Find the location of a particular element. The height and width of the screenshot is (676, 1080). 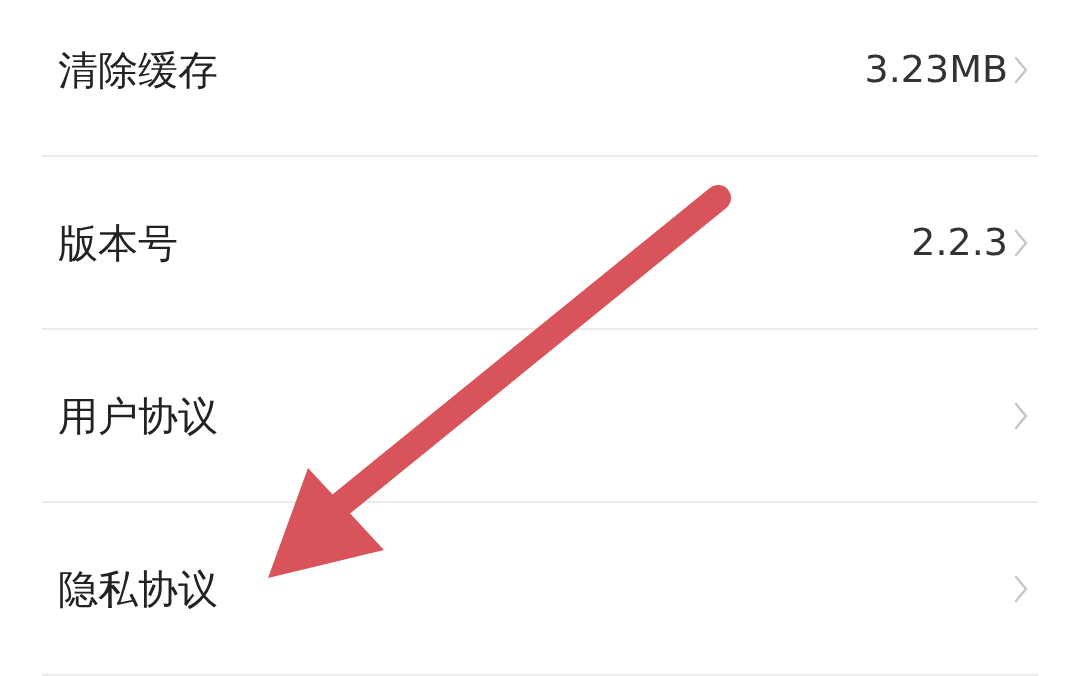

setting-label: 用户协议 is located at coordinates (138, 416).